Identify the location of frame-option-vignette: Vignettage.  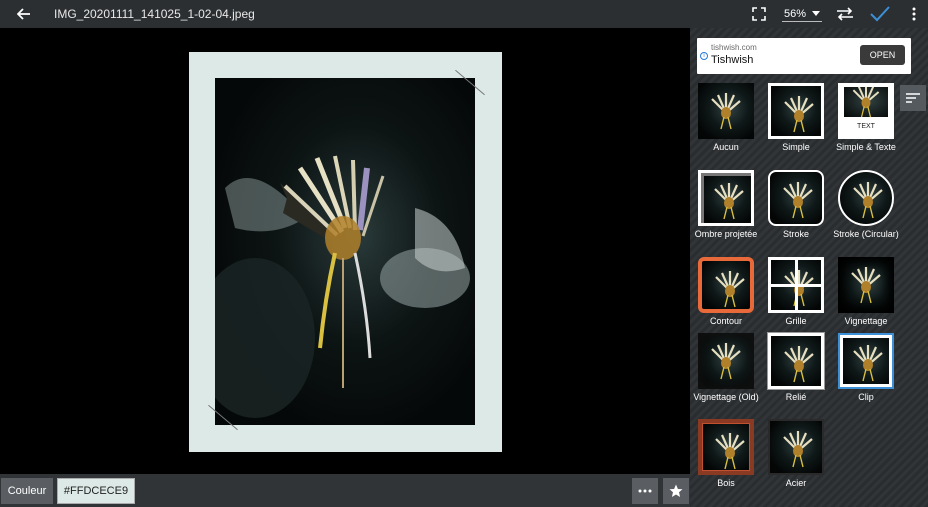
(866, 291).